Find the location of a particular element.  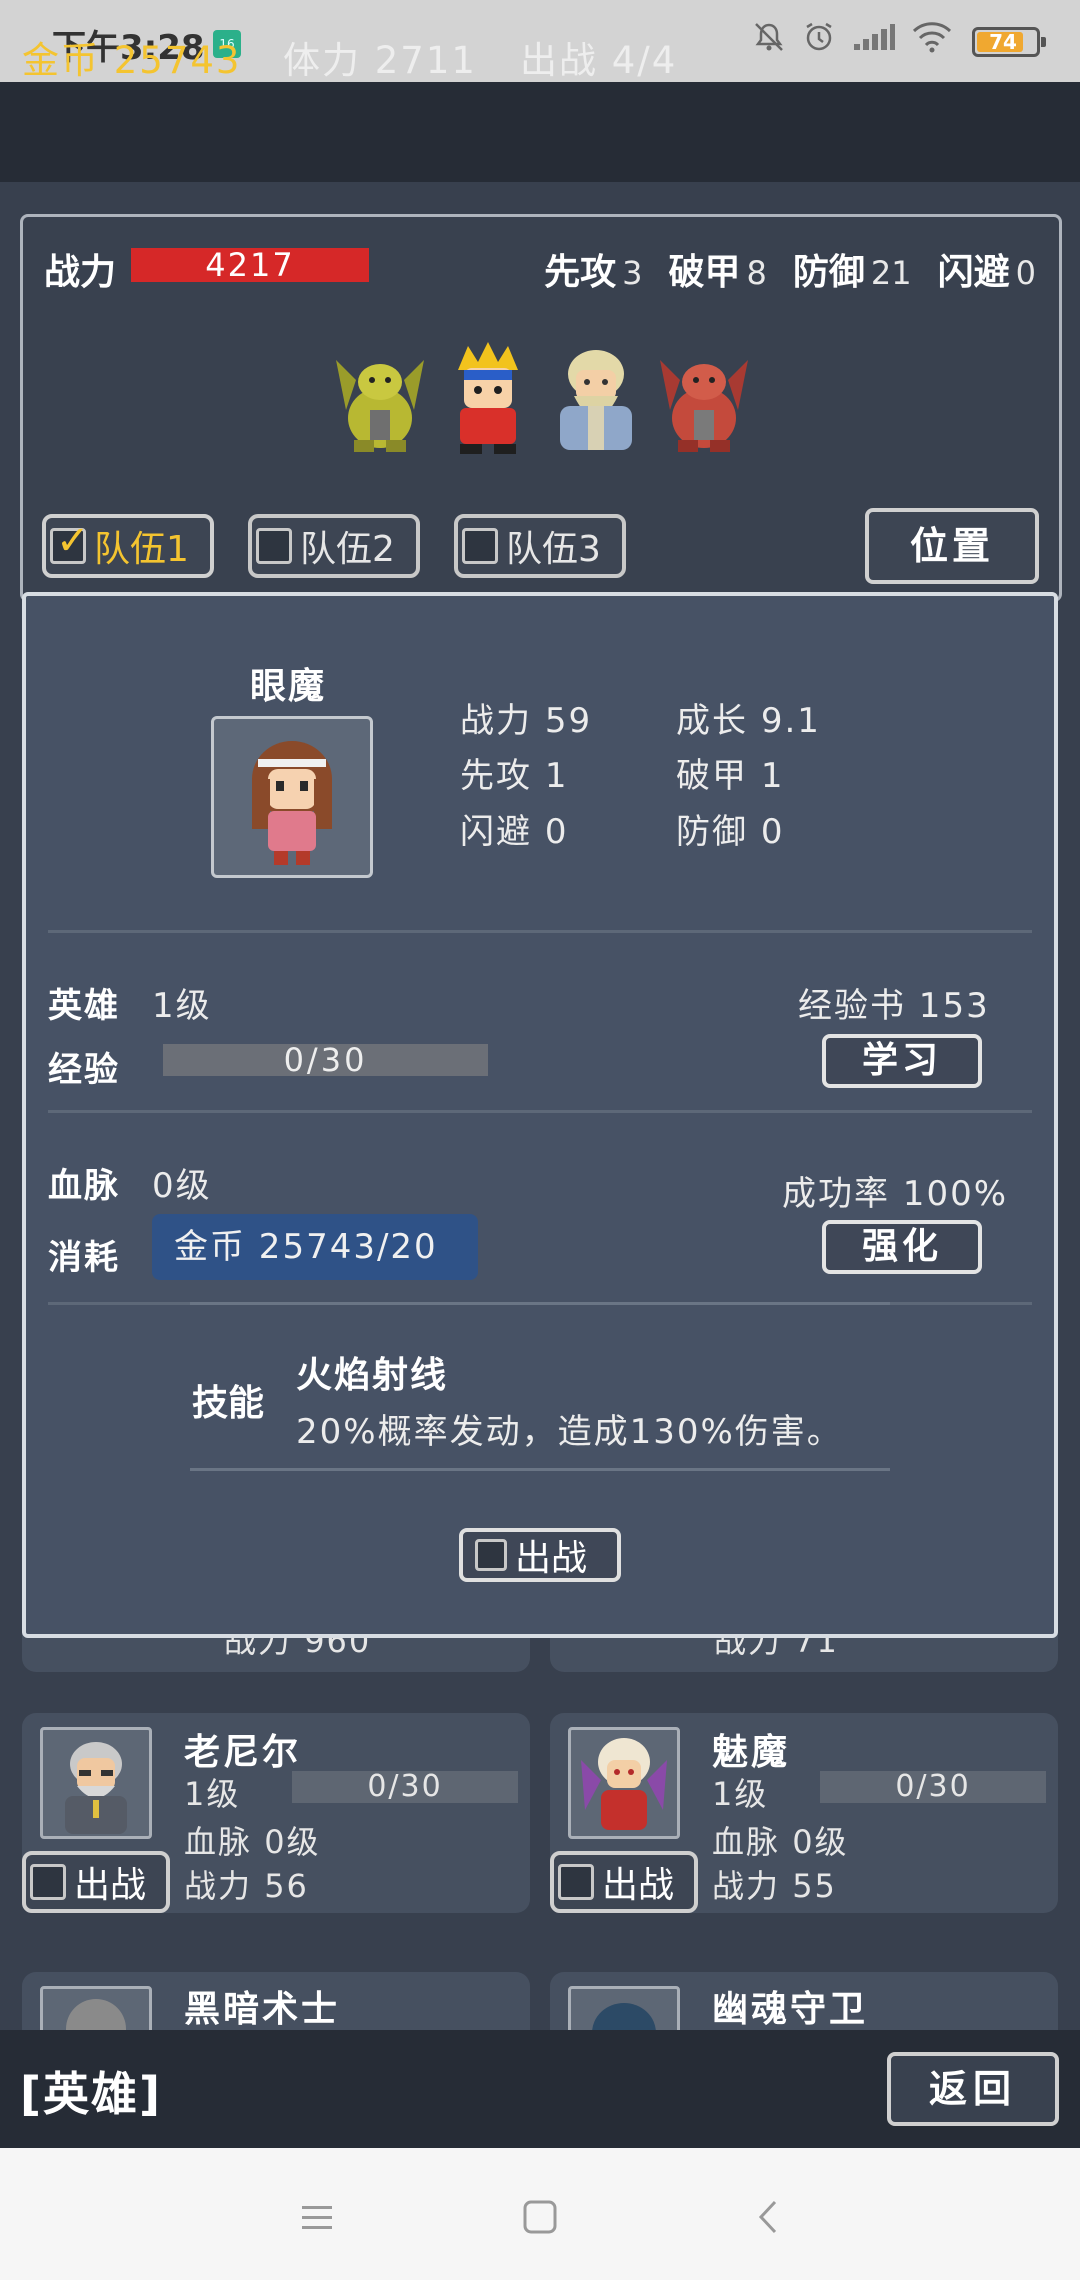

team-tab-1: ✓ 队伍1 is located at coordinates (128, 546).